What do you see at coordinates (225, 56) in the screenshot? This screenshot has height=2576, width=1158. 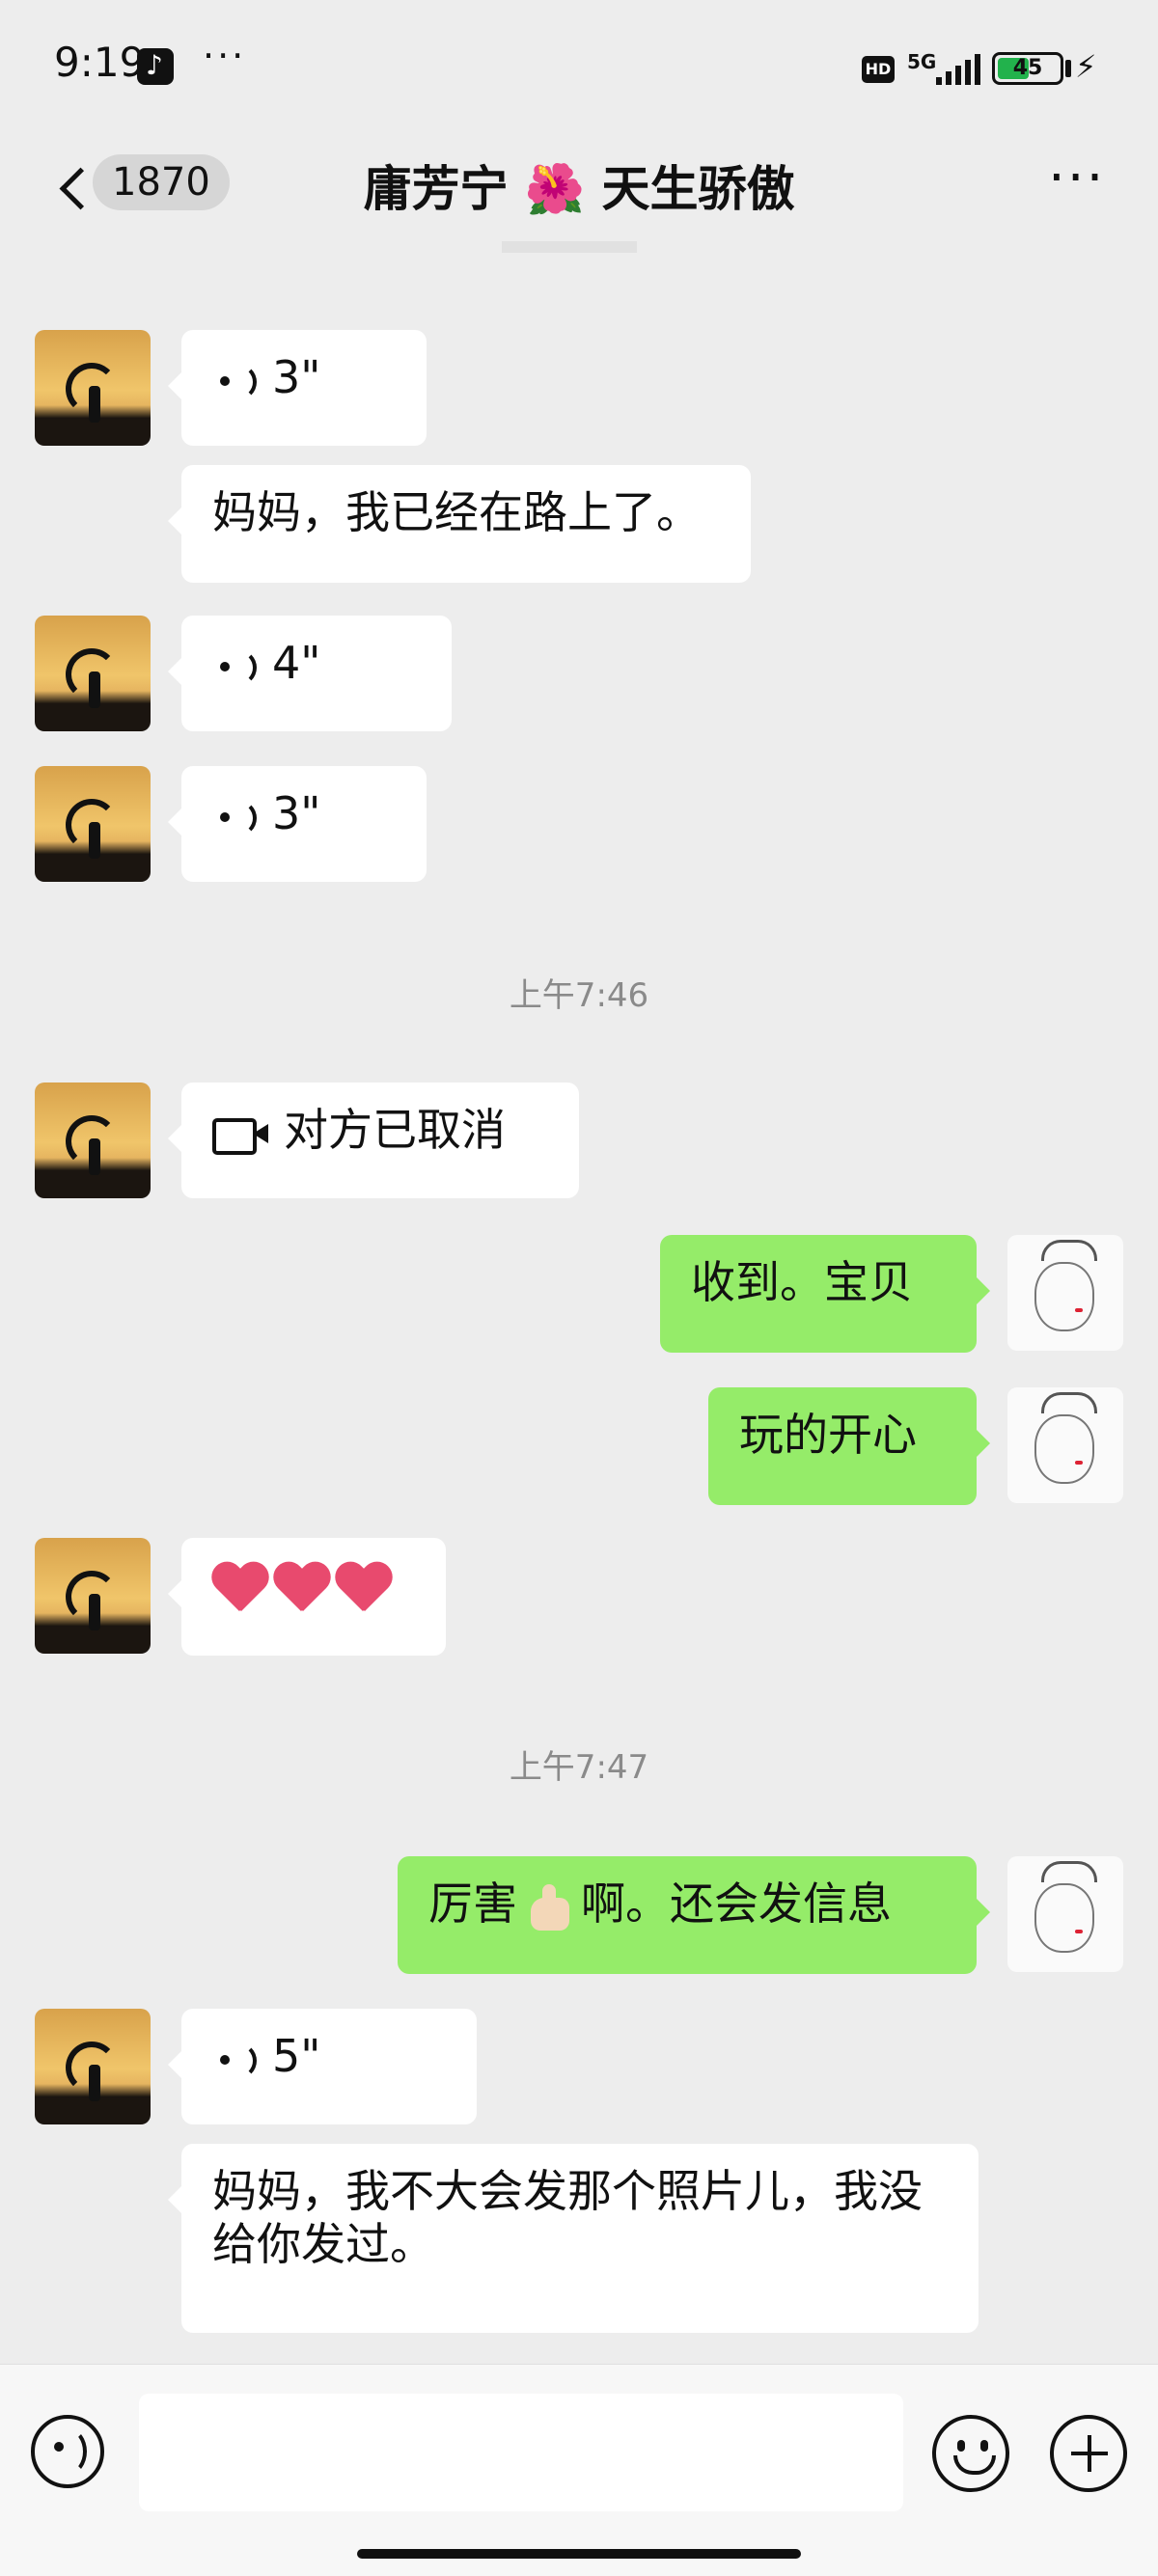 I see `more-dots-icon: ···` at bounding box center [225, 56].